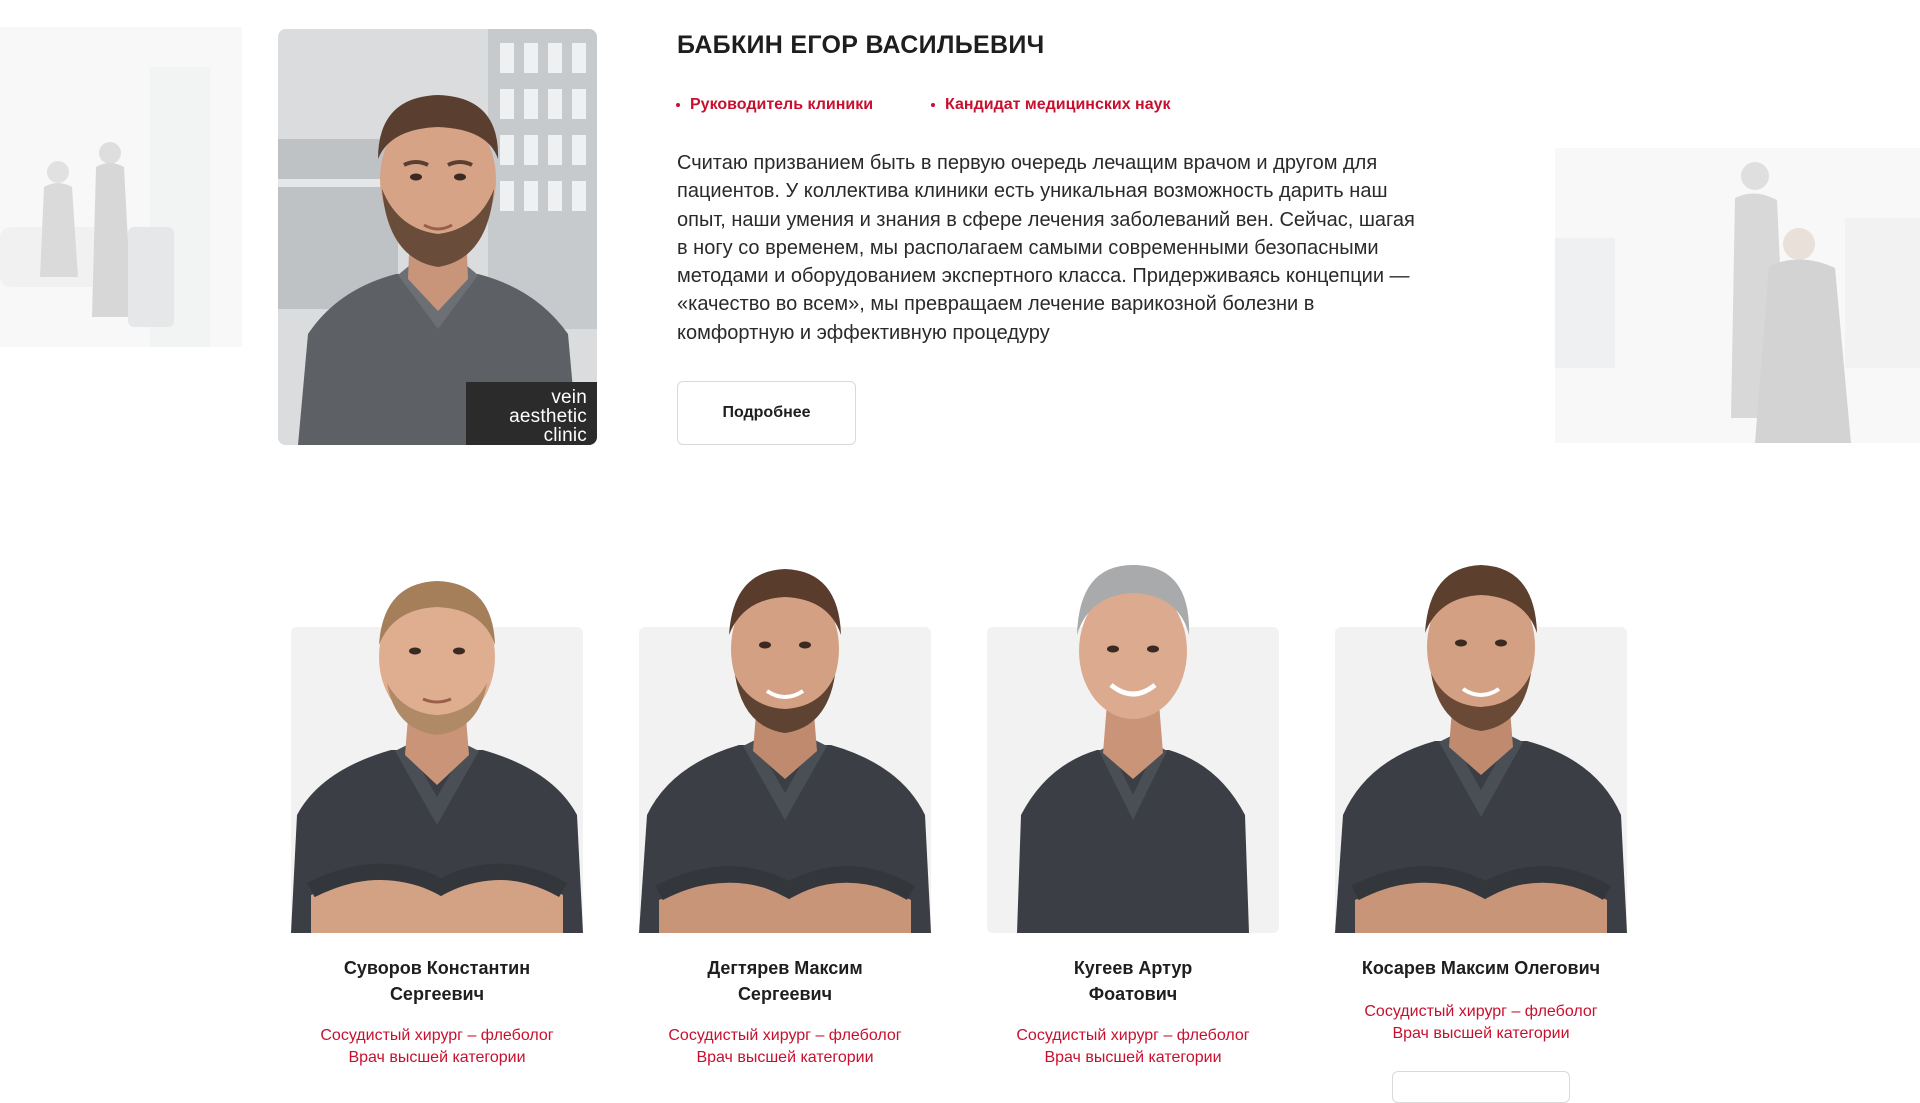 This screenshot has height=1103, width=1920. What do you see at coordinates (1133, 981) in the screenshot?
I see `doctor-name: Кугеев Артур Фоатович` at bounding box center [1133, 981].